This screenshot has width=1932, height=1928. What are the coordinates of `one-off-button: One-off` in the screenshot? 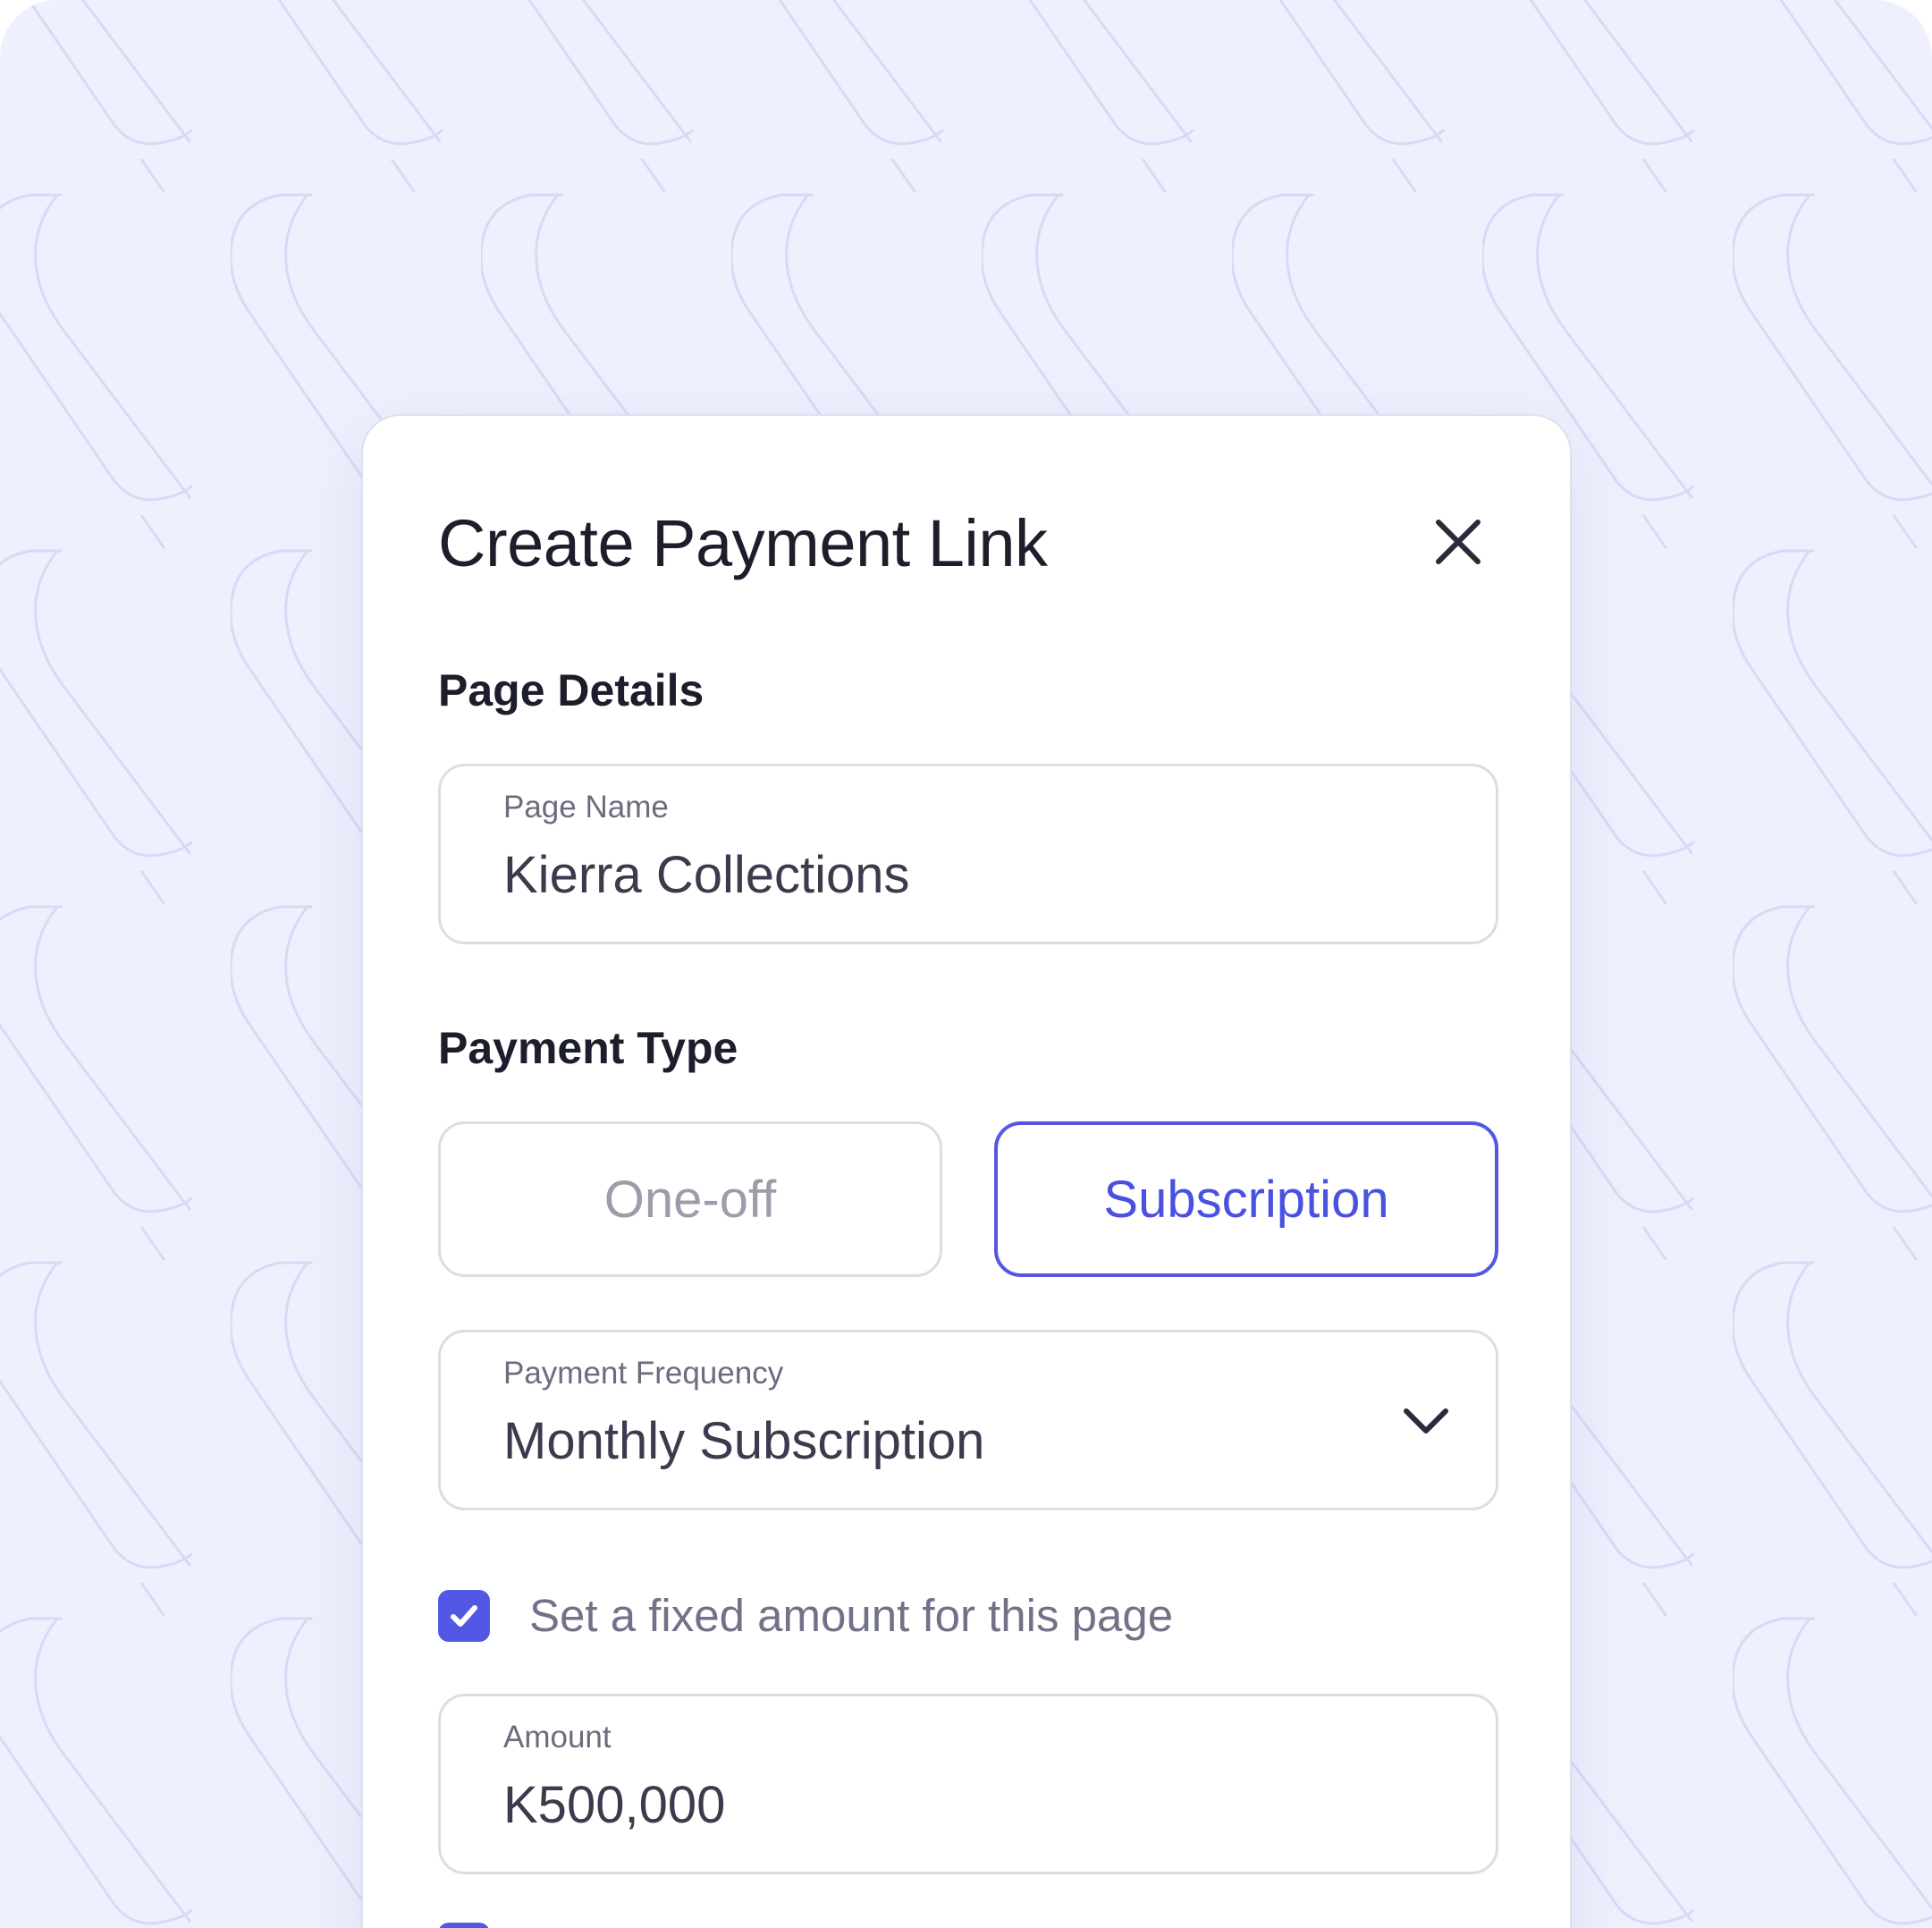 It's located at (690, 1199).